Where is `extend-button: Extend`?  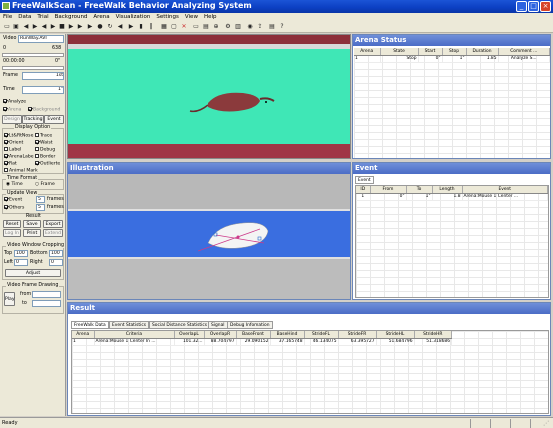
extend-button: Extend is located at coordinates (53, 233).